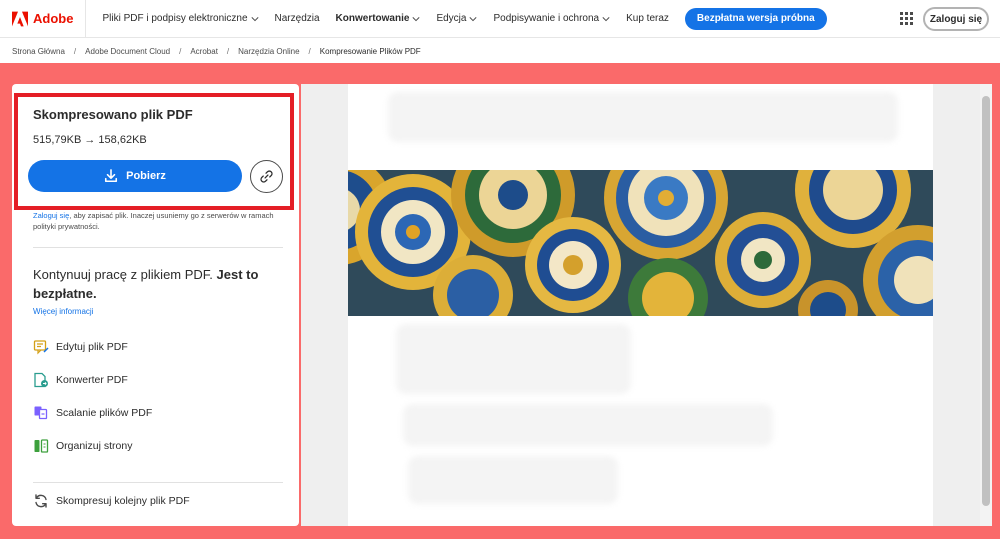  I want to click on nav-item-label: Pliki PDF i podpisy elektroniczne, so click(175, 18).